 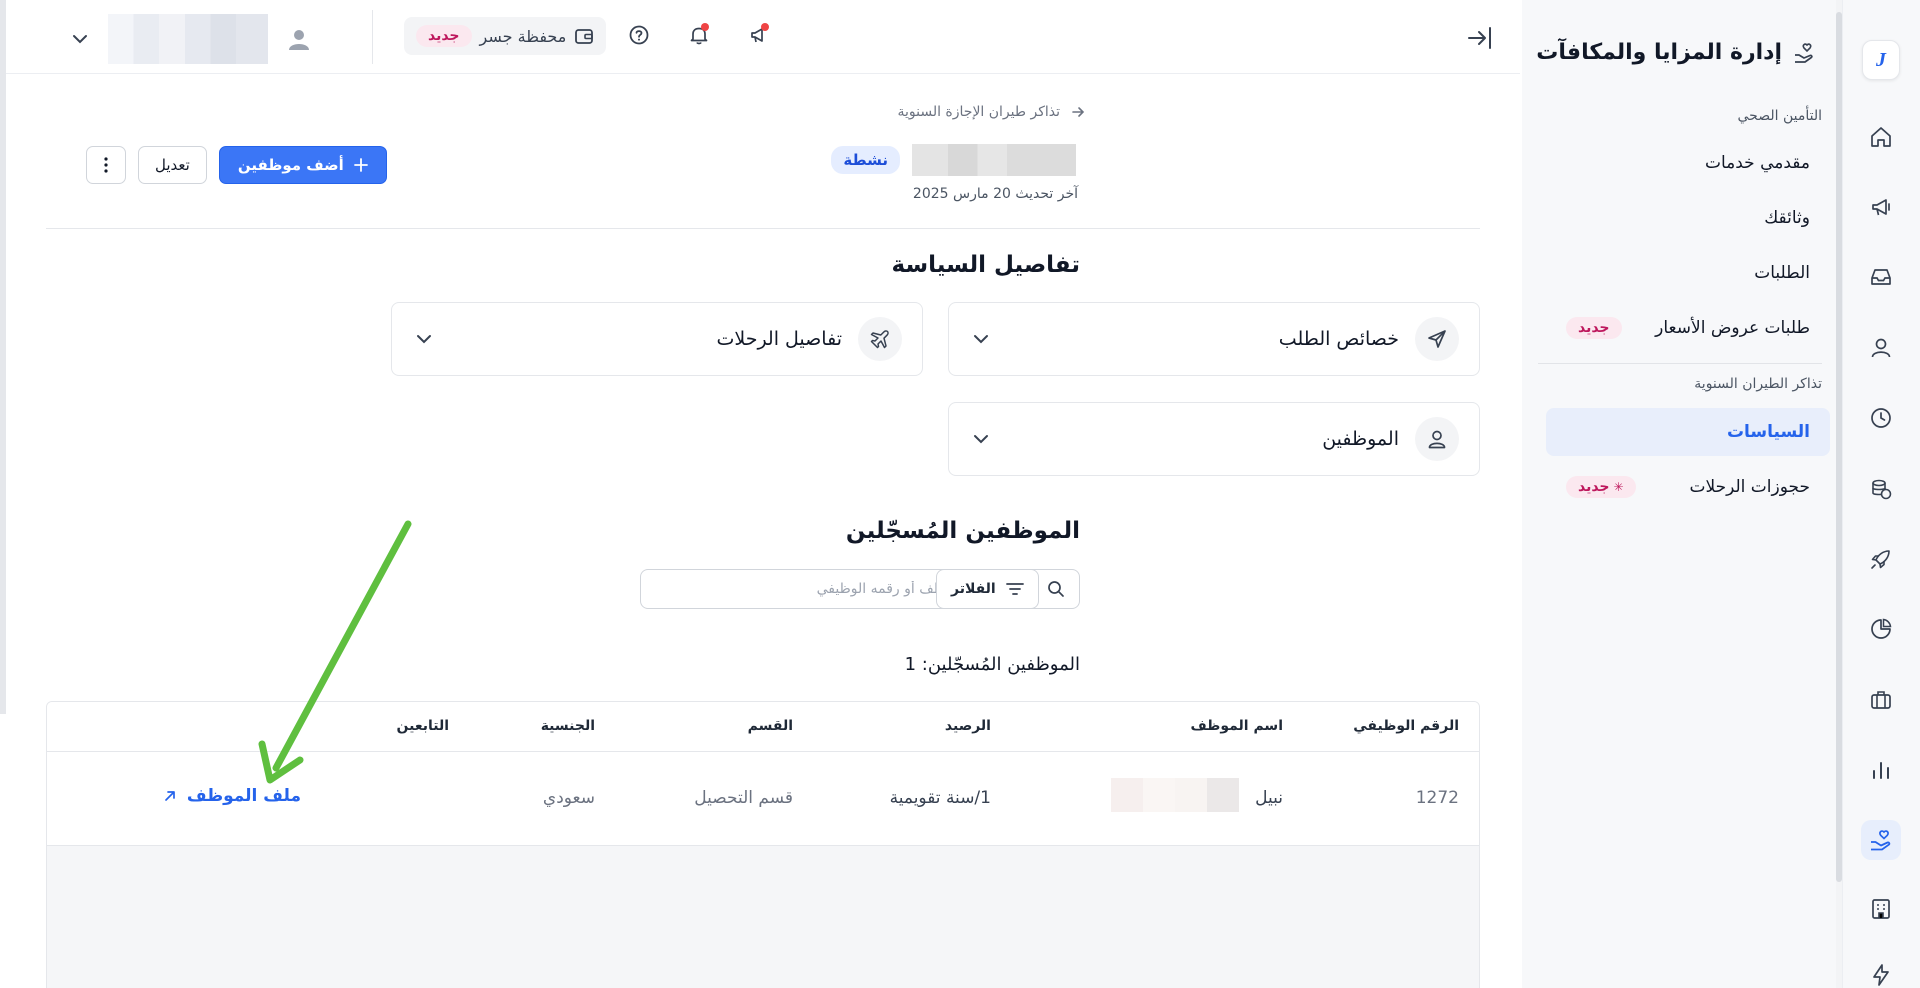 I want to click on notifications-button, so click(x=699, y=35).